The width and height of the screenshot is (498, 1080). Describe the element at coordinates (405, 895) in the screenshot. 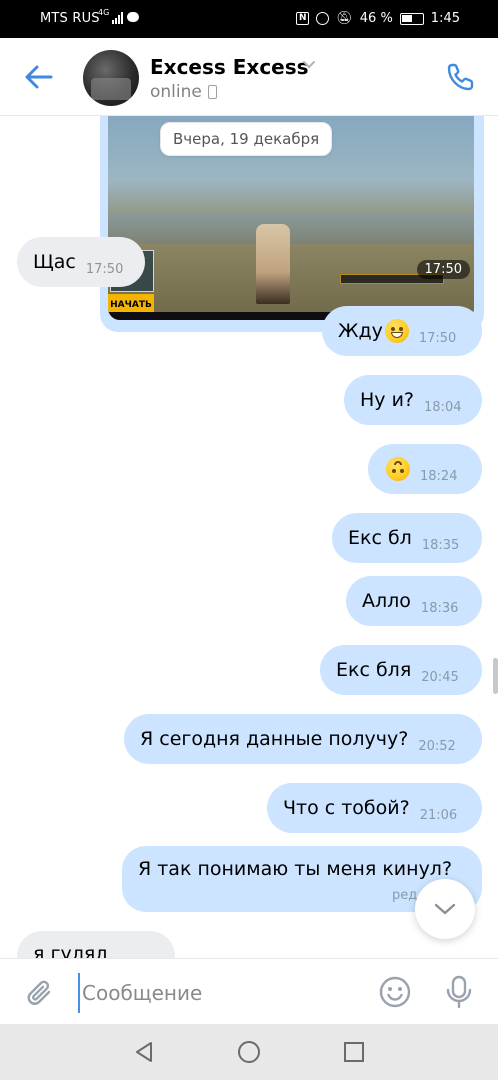

I see `edited-label: ред` at that location.